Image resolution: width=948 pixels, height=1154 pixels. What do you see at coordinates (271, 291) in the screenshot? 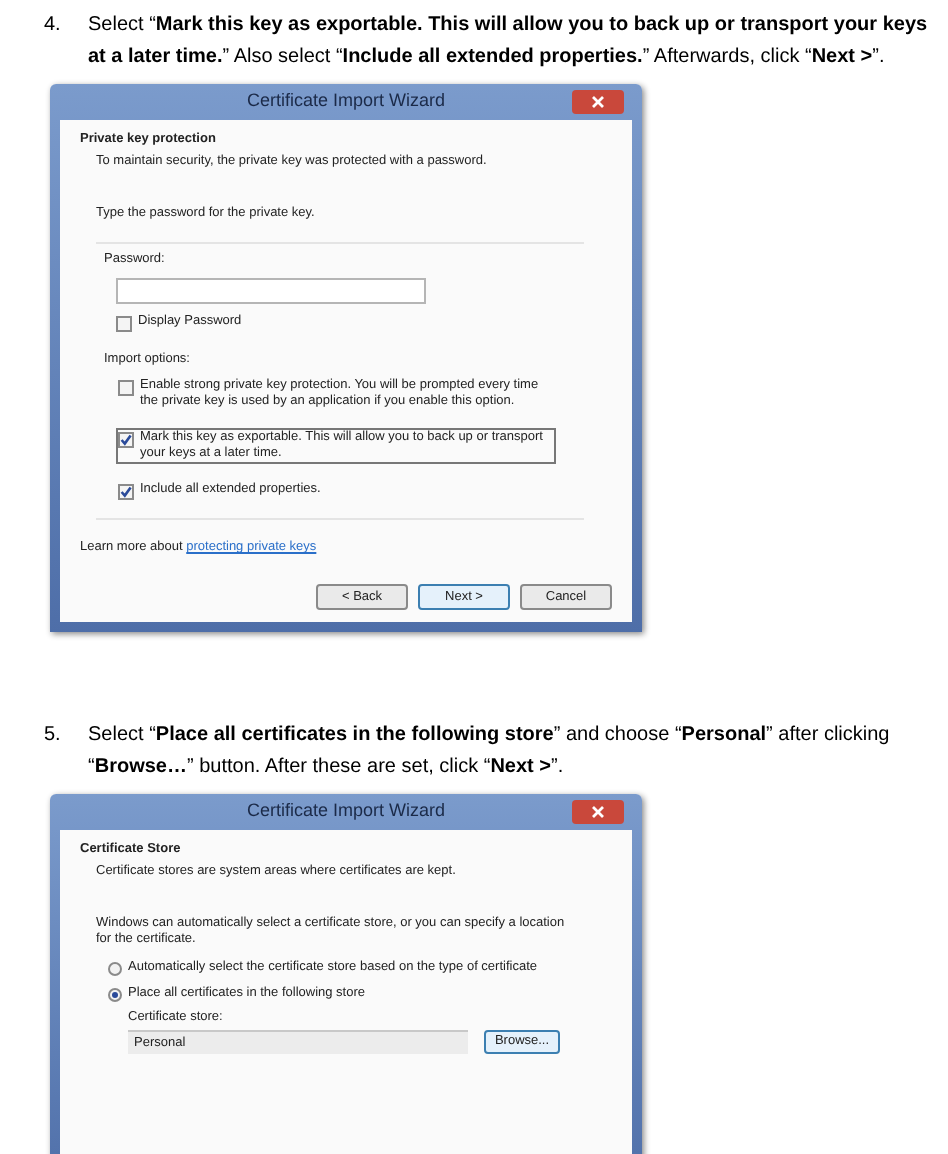
I see `password-field` at bounding box center [271, 291].